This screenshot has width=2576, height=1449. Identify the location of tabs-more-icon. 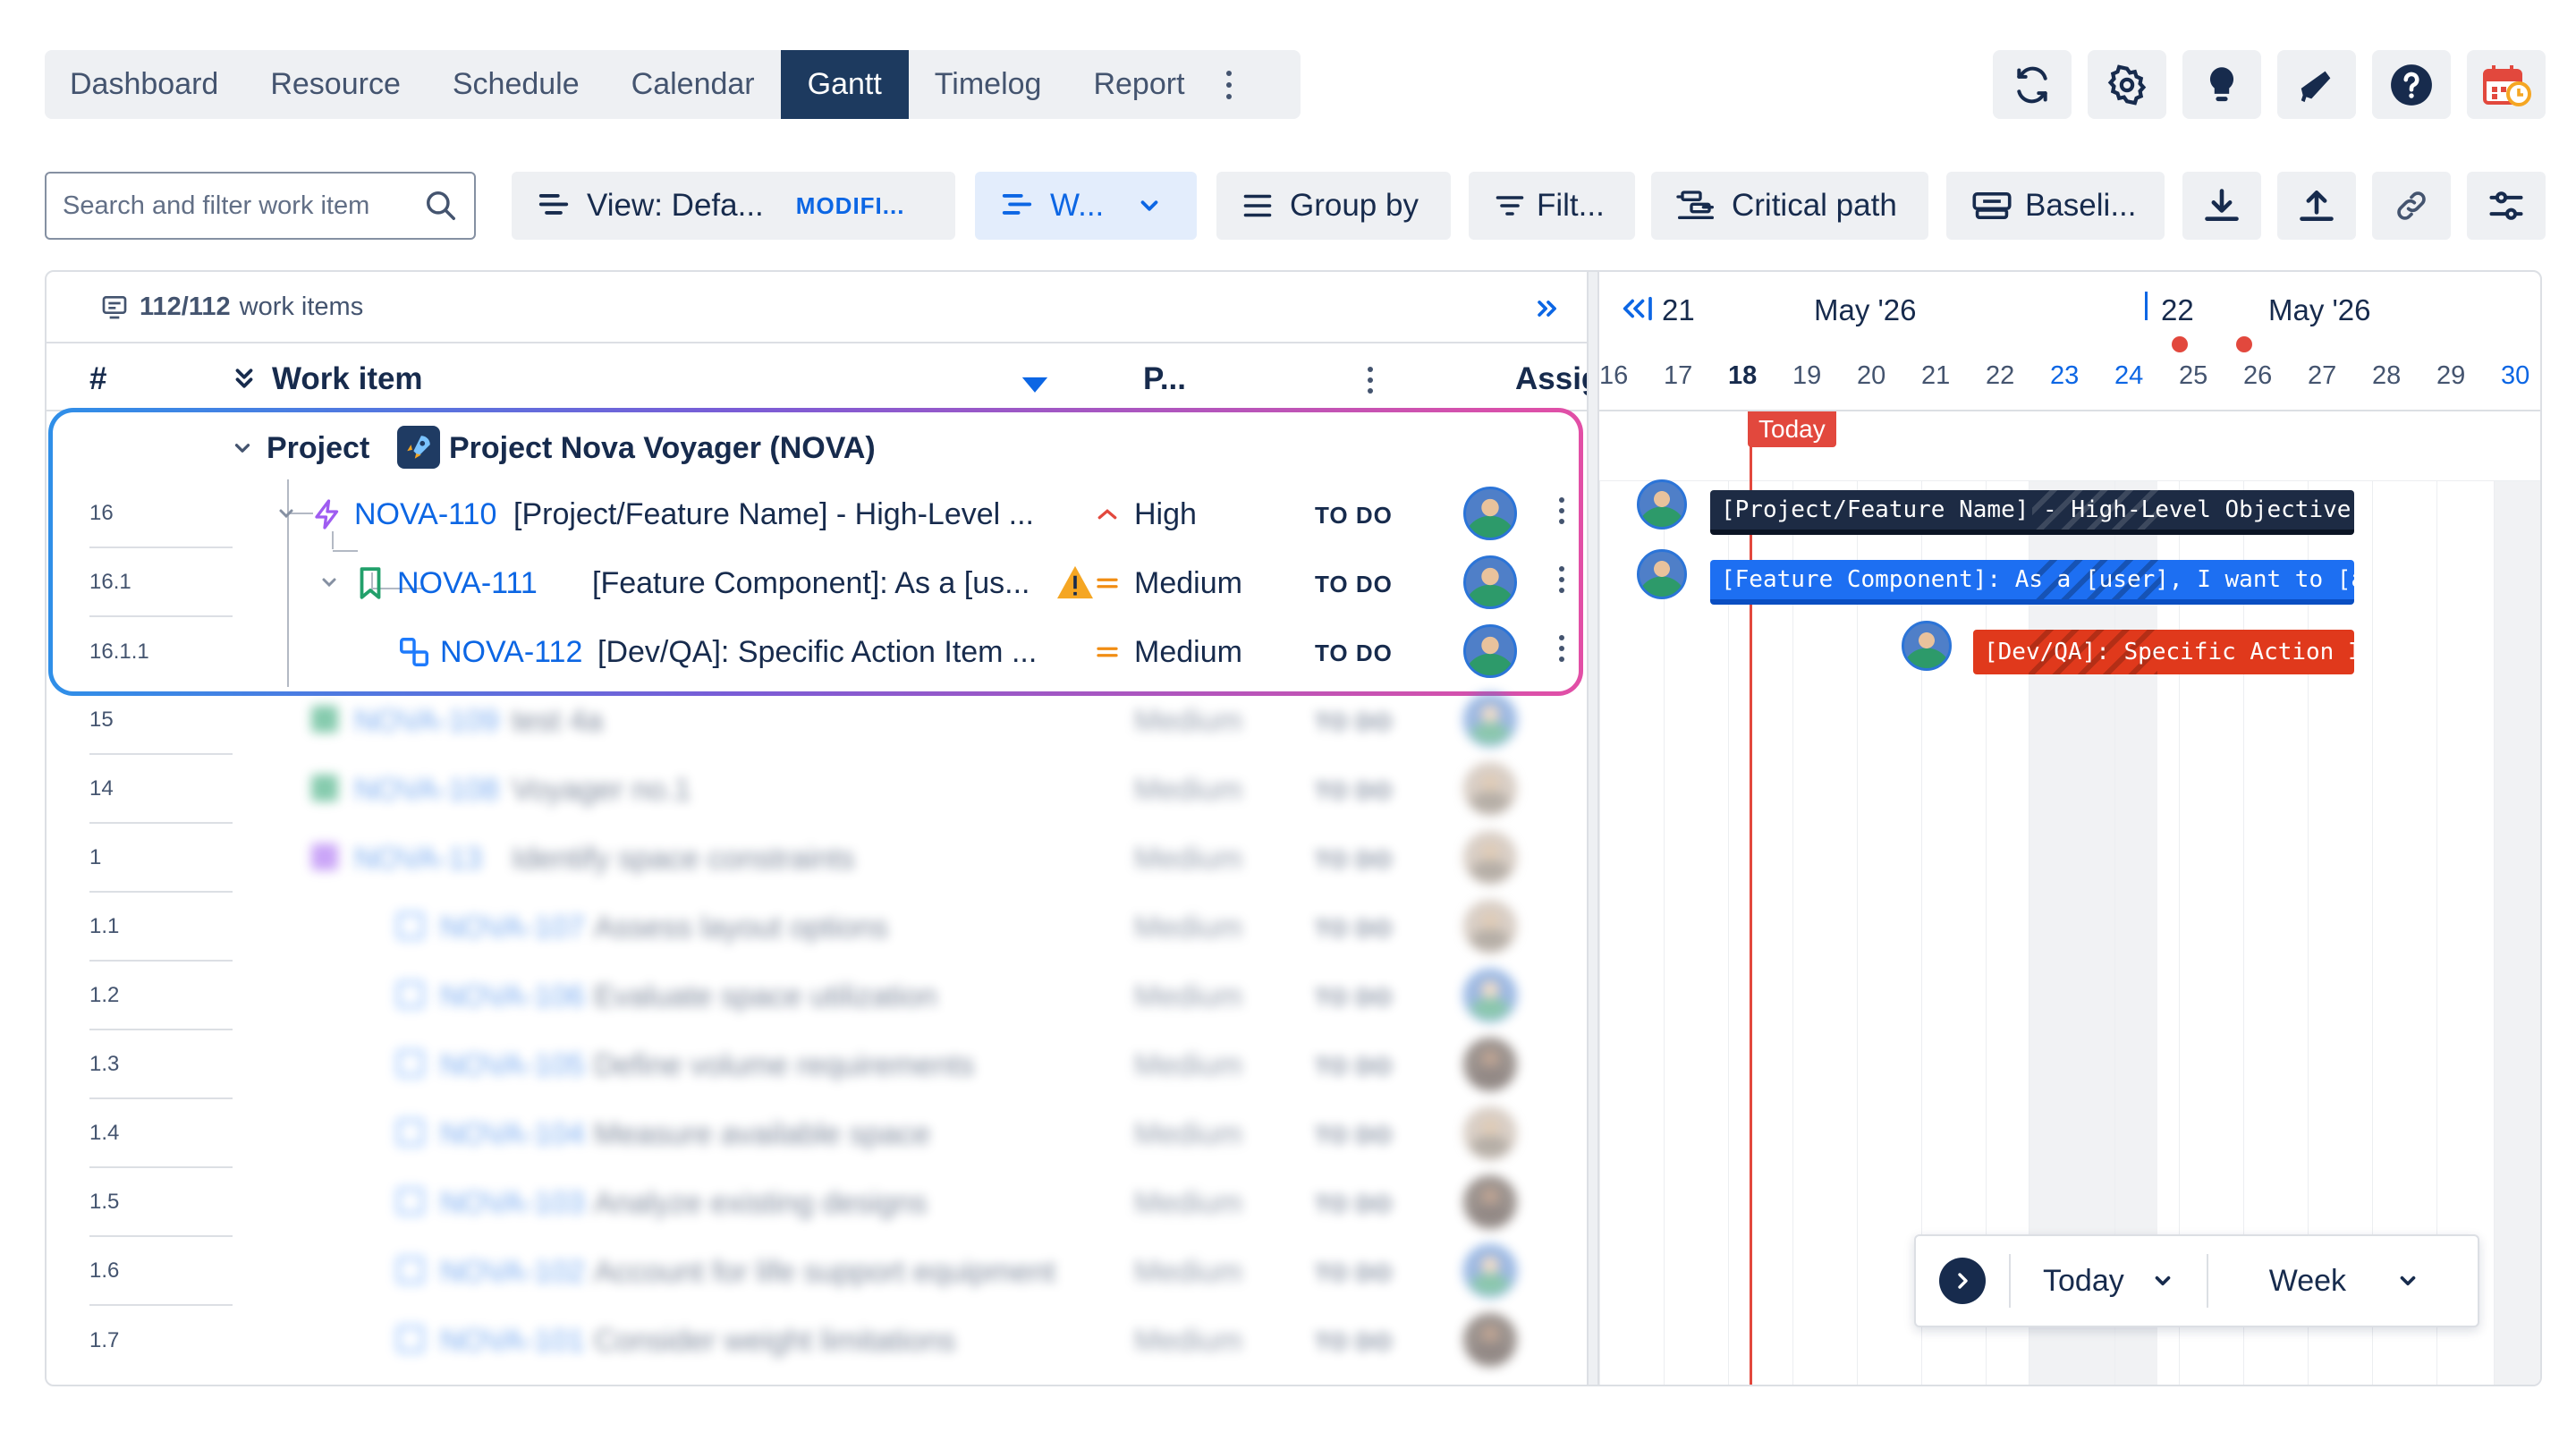
(1229, 84).